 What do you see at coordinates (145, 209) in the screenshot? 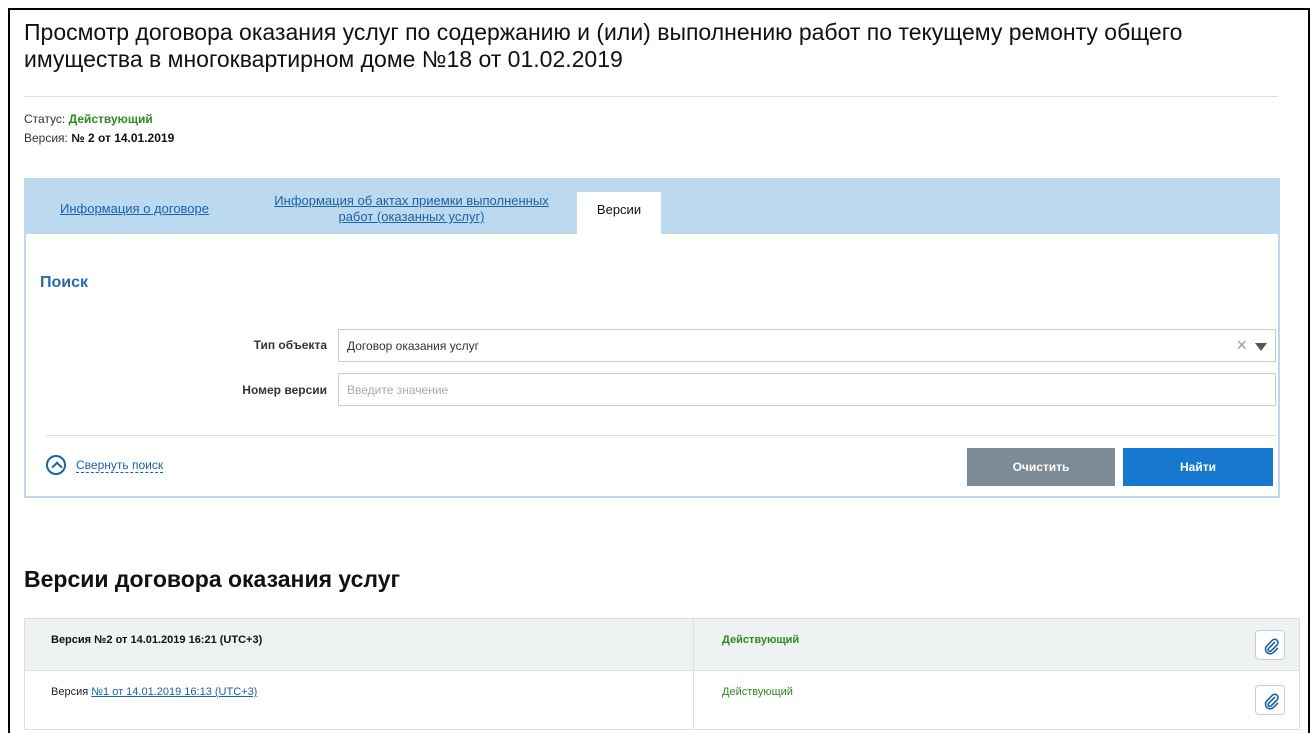
I see `tab-contract-info: Информация о договоре` at bounding box center [145, 209].